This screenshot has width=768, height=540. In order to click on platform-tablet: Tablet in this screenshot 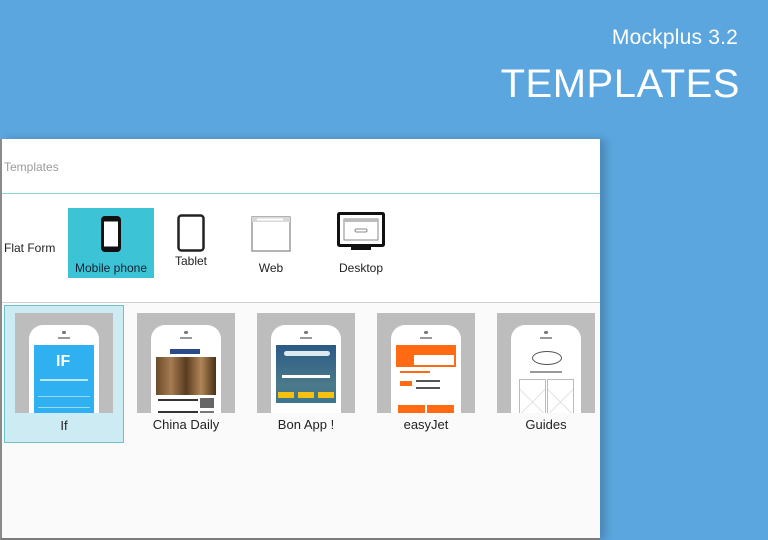, I will do `click(191, 243)`.